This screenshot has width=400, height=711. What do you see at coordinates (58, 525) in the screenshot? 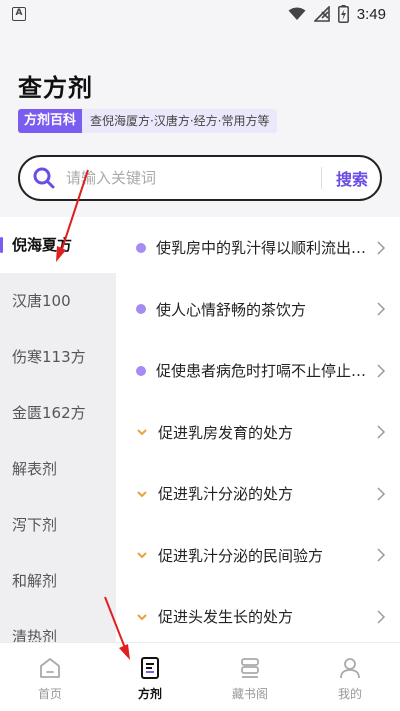
I see `sidebar-item-xiexia: 泻下剂` at bounding box center [58, 525].